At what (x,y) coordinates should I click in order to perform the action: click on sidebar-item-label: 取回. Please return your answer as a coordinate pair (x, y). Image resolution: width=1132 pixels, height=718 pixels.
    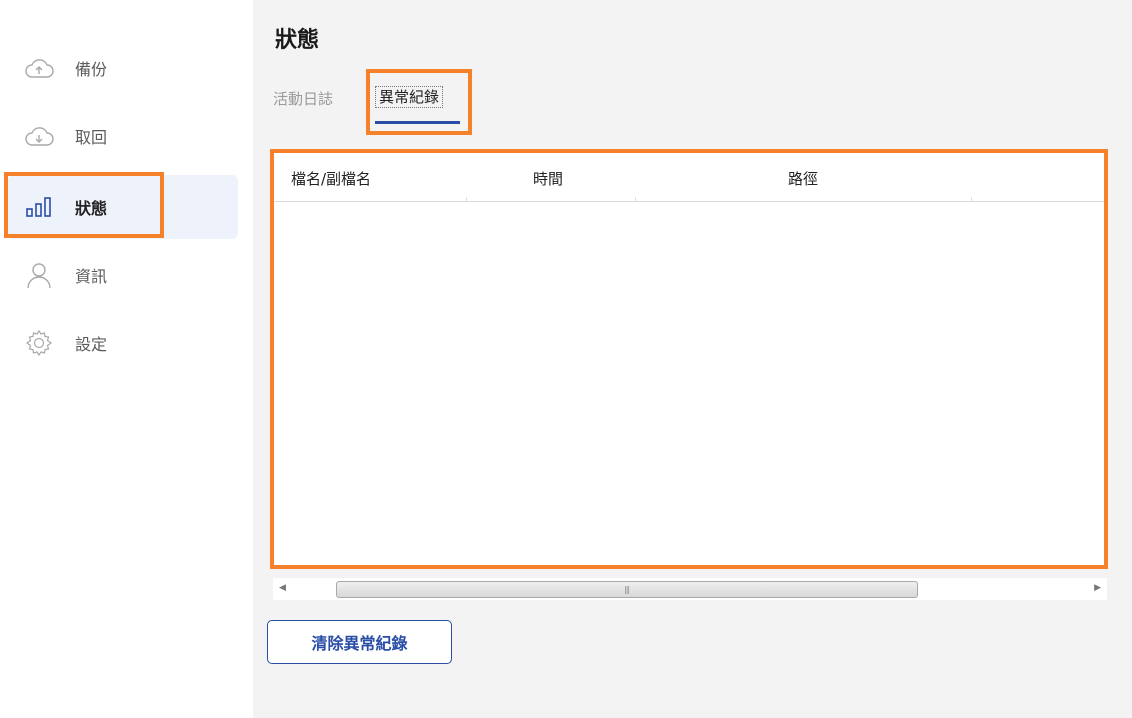
    Looking at the image, I should click on (91, 137).